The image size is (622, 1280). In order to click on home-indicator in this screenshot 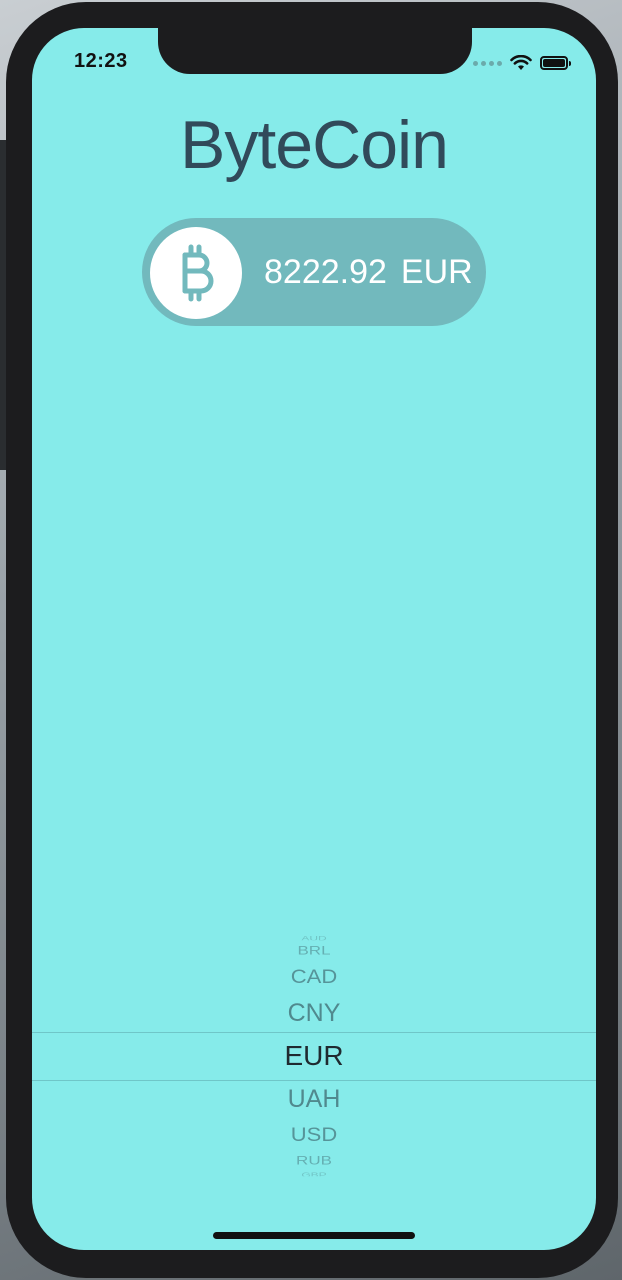, I will do `click(314, 1235)`.